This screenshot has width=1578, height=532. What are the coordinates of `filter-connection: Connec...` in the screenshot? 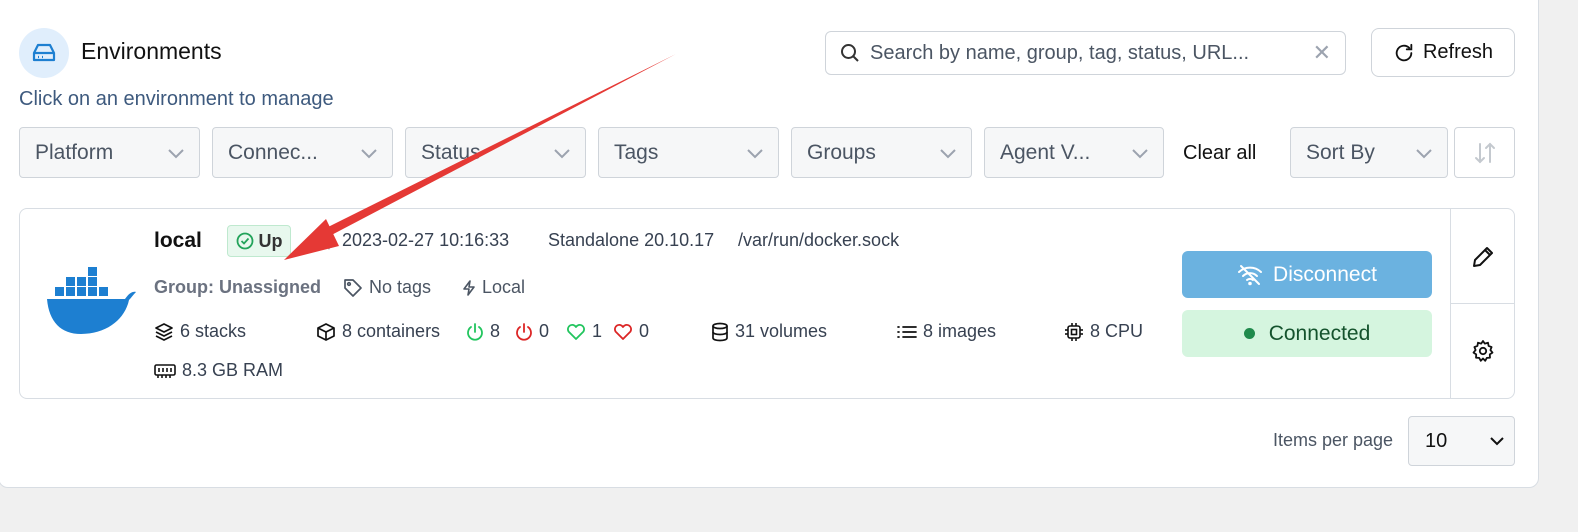 It's located at (302, 152).